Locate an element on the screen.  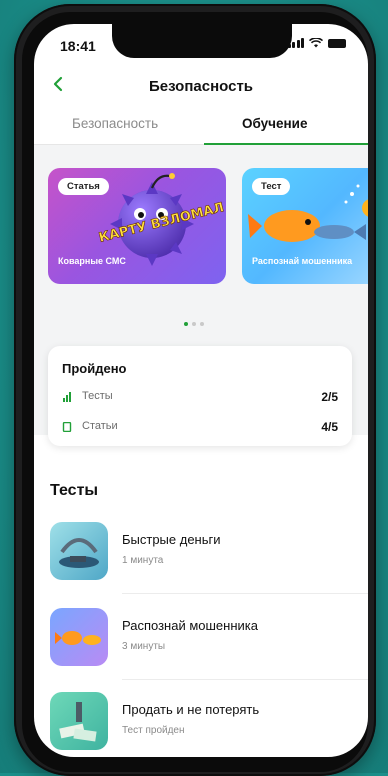
test-duration: 1 минута is located at coordinates (143, 560).